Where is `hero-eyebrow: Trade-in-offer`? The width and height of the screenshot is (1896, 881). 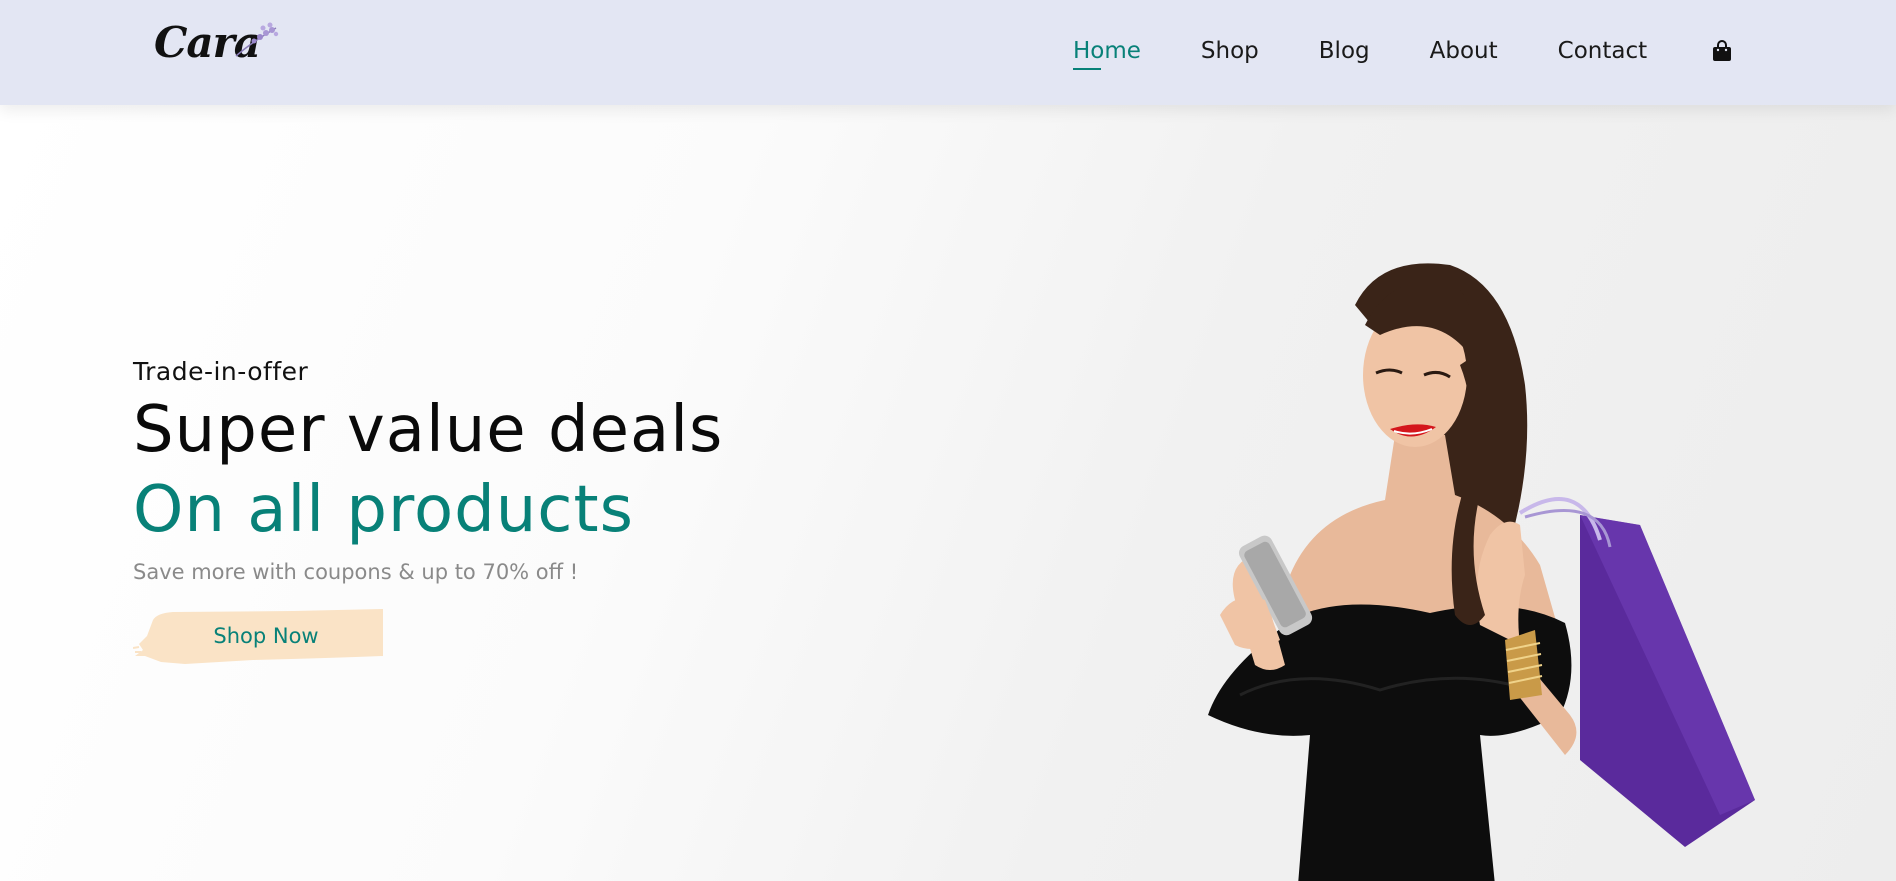
hero-eyebrow: Trade-in-offer is located at coordinates (221, 371).